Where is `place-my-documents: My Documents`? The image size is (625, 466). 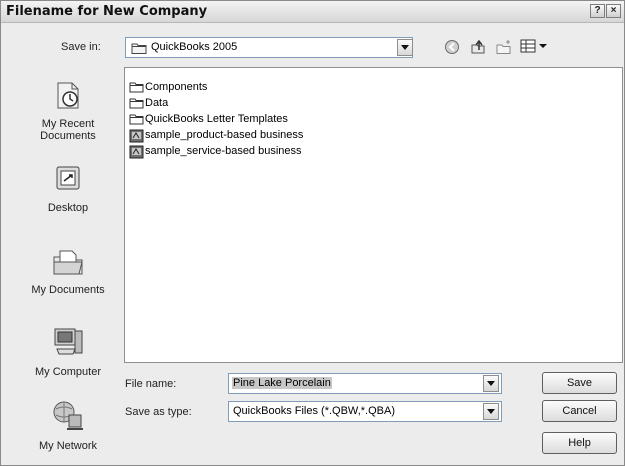
place-my-documents: My Documents is located at coordinates (68, 270).